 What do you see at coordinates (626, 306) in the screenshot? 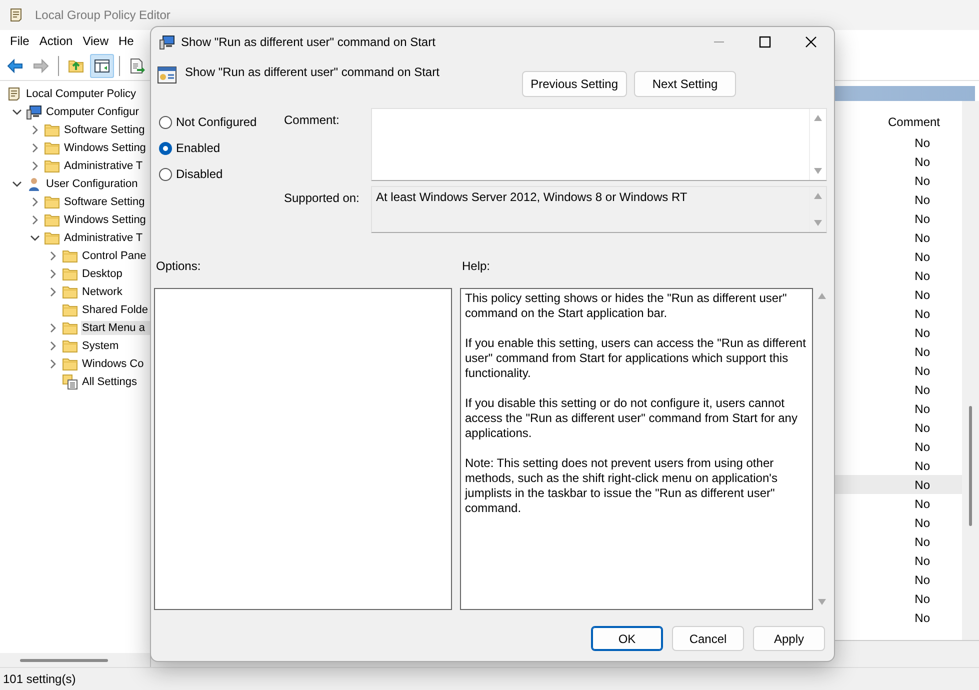
I see `help-paragraph: This policy setting shows or hides the "Run as different user" command on the Start application bar.` at bounding box center [626, 306].